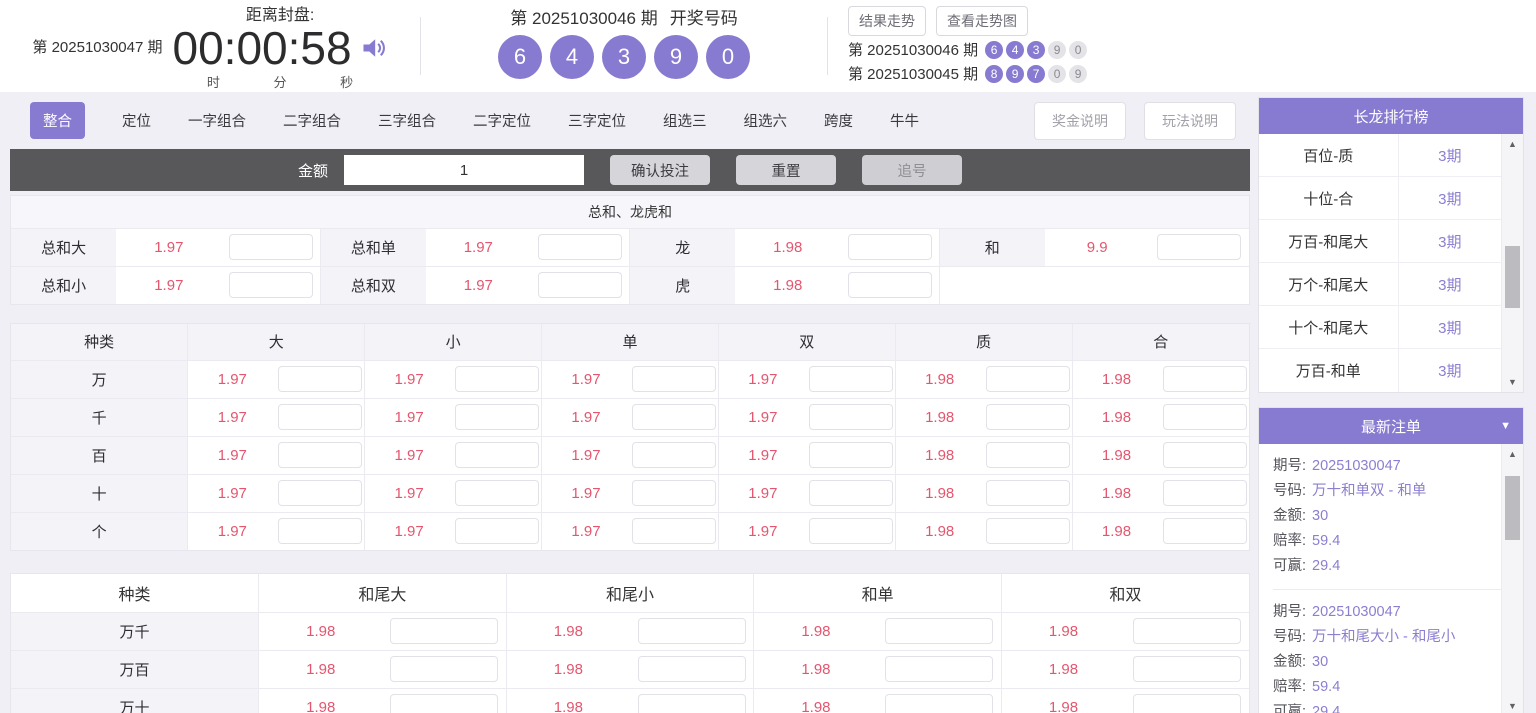 Image resolution: width=1536 pixels, height=713 pixels. Describe the element at coordinates (1369, 491) in the screenshot. I see `order-field-value: 万十和单双 - 和单` at that location.